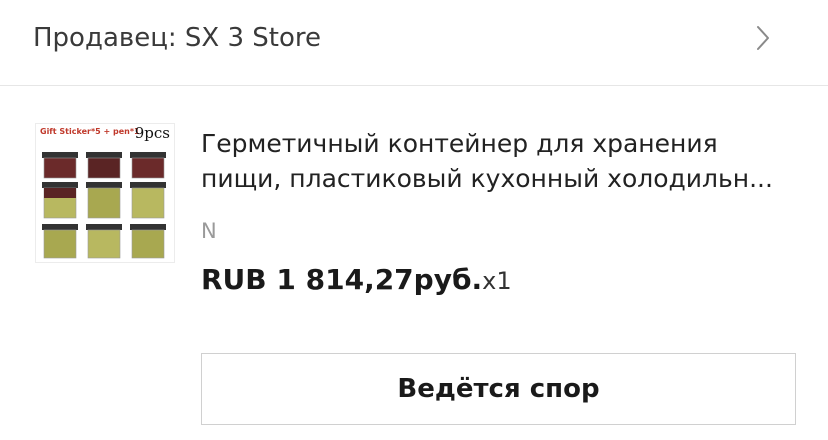  I want to click on product-title-line-1: Герметичный контейнер для хранения, so click(459, 143).